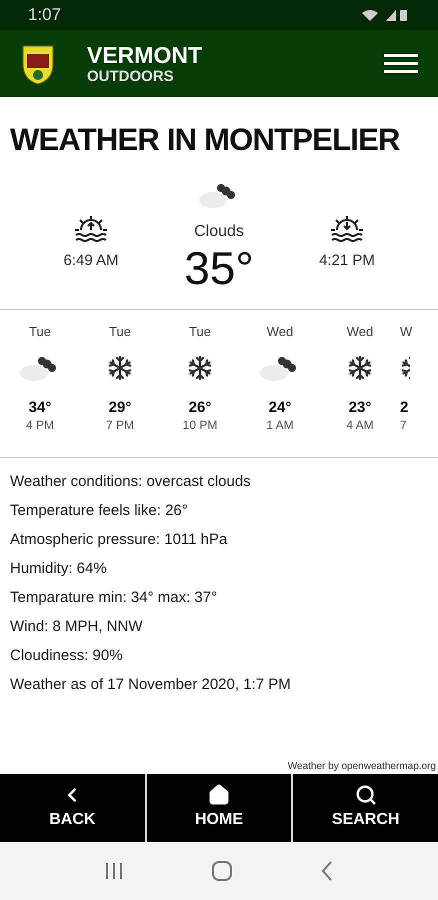  I want to click on forecast-temperature: 23°, so click(360, 407).